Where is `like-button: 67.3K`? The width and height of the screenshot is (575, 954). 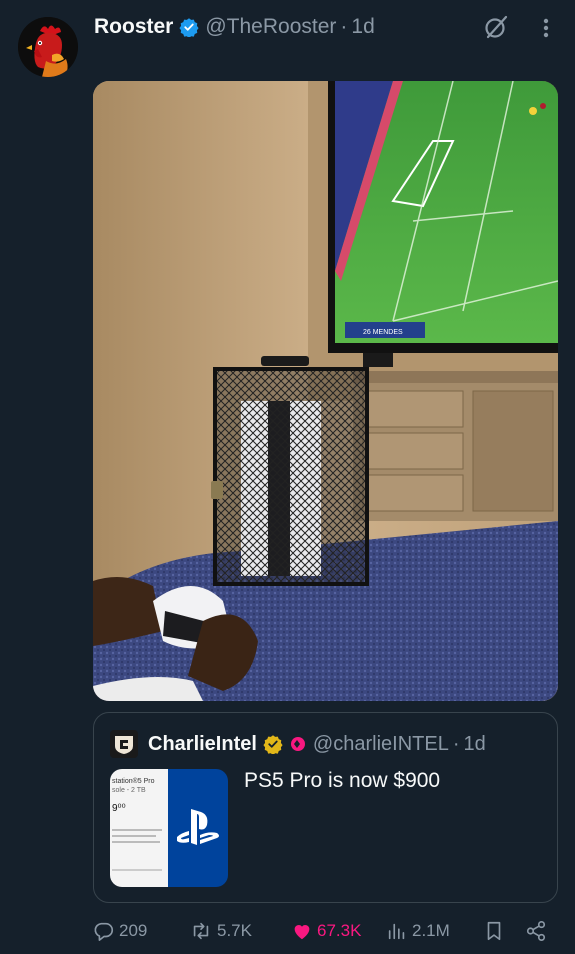 like-button: 67.3K is located at coordinates (326, 931).